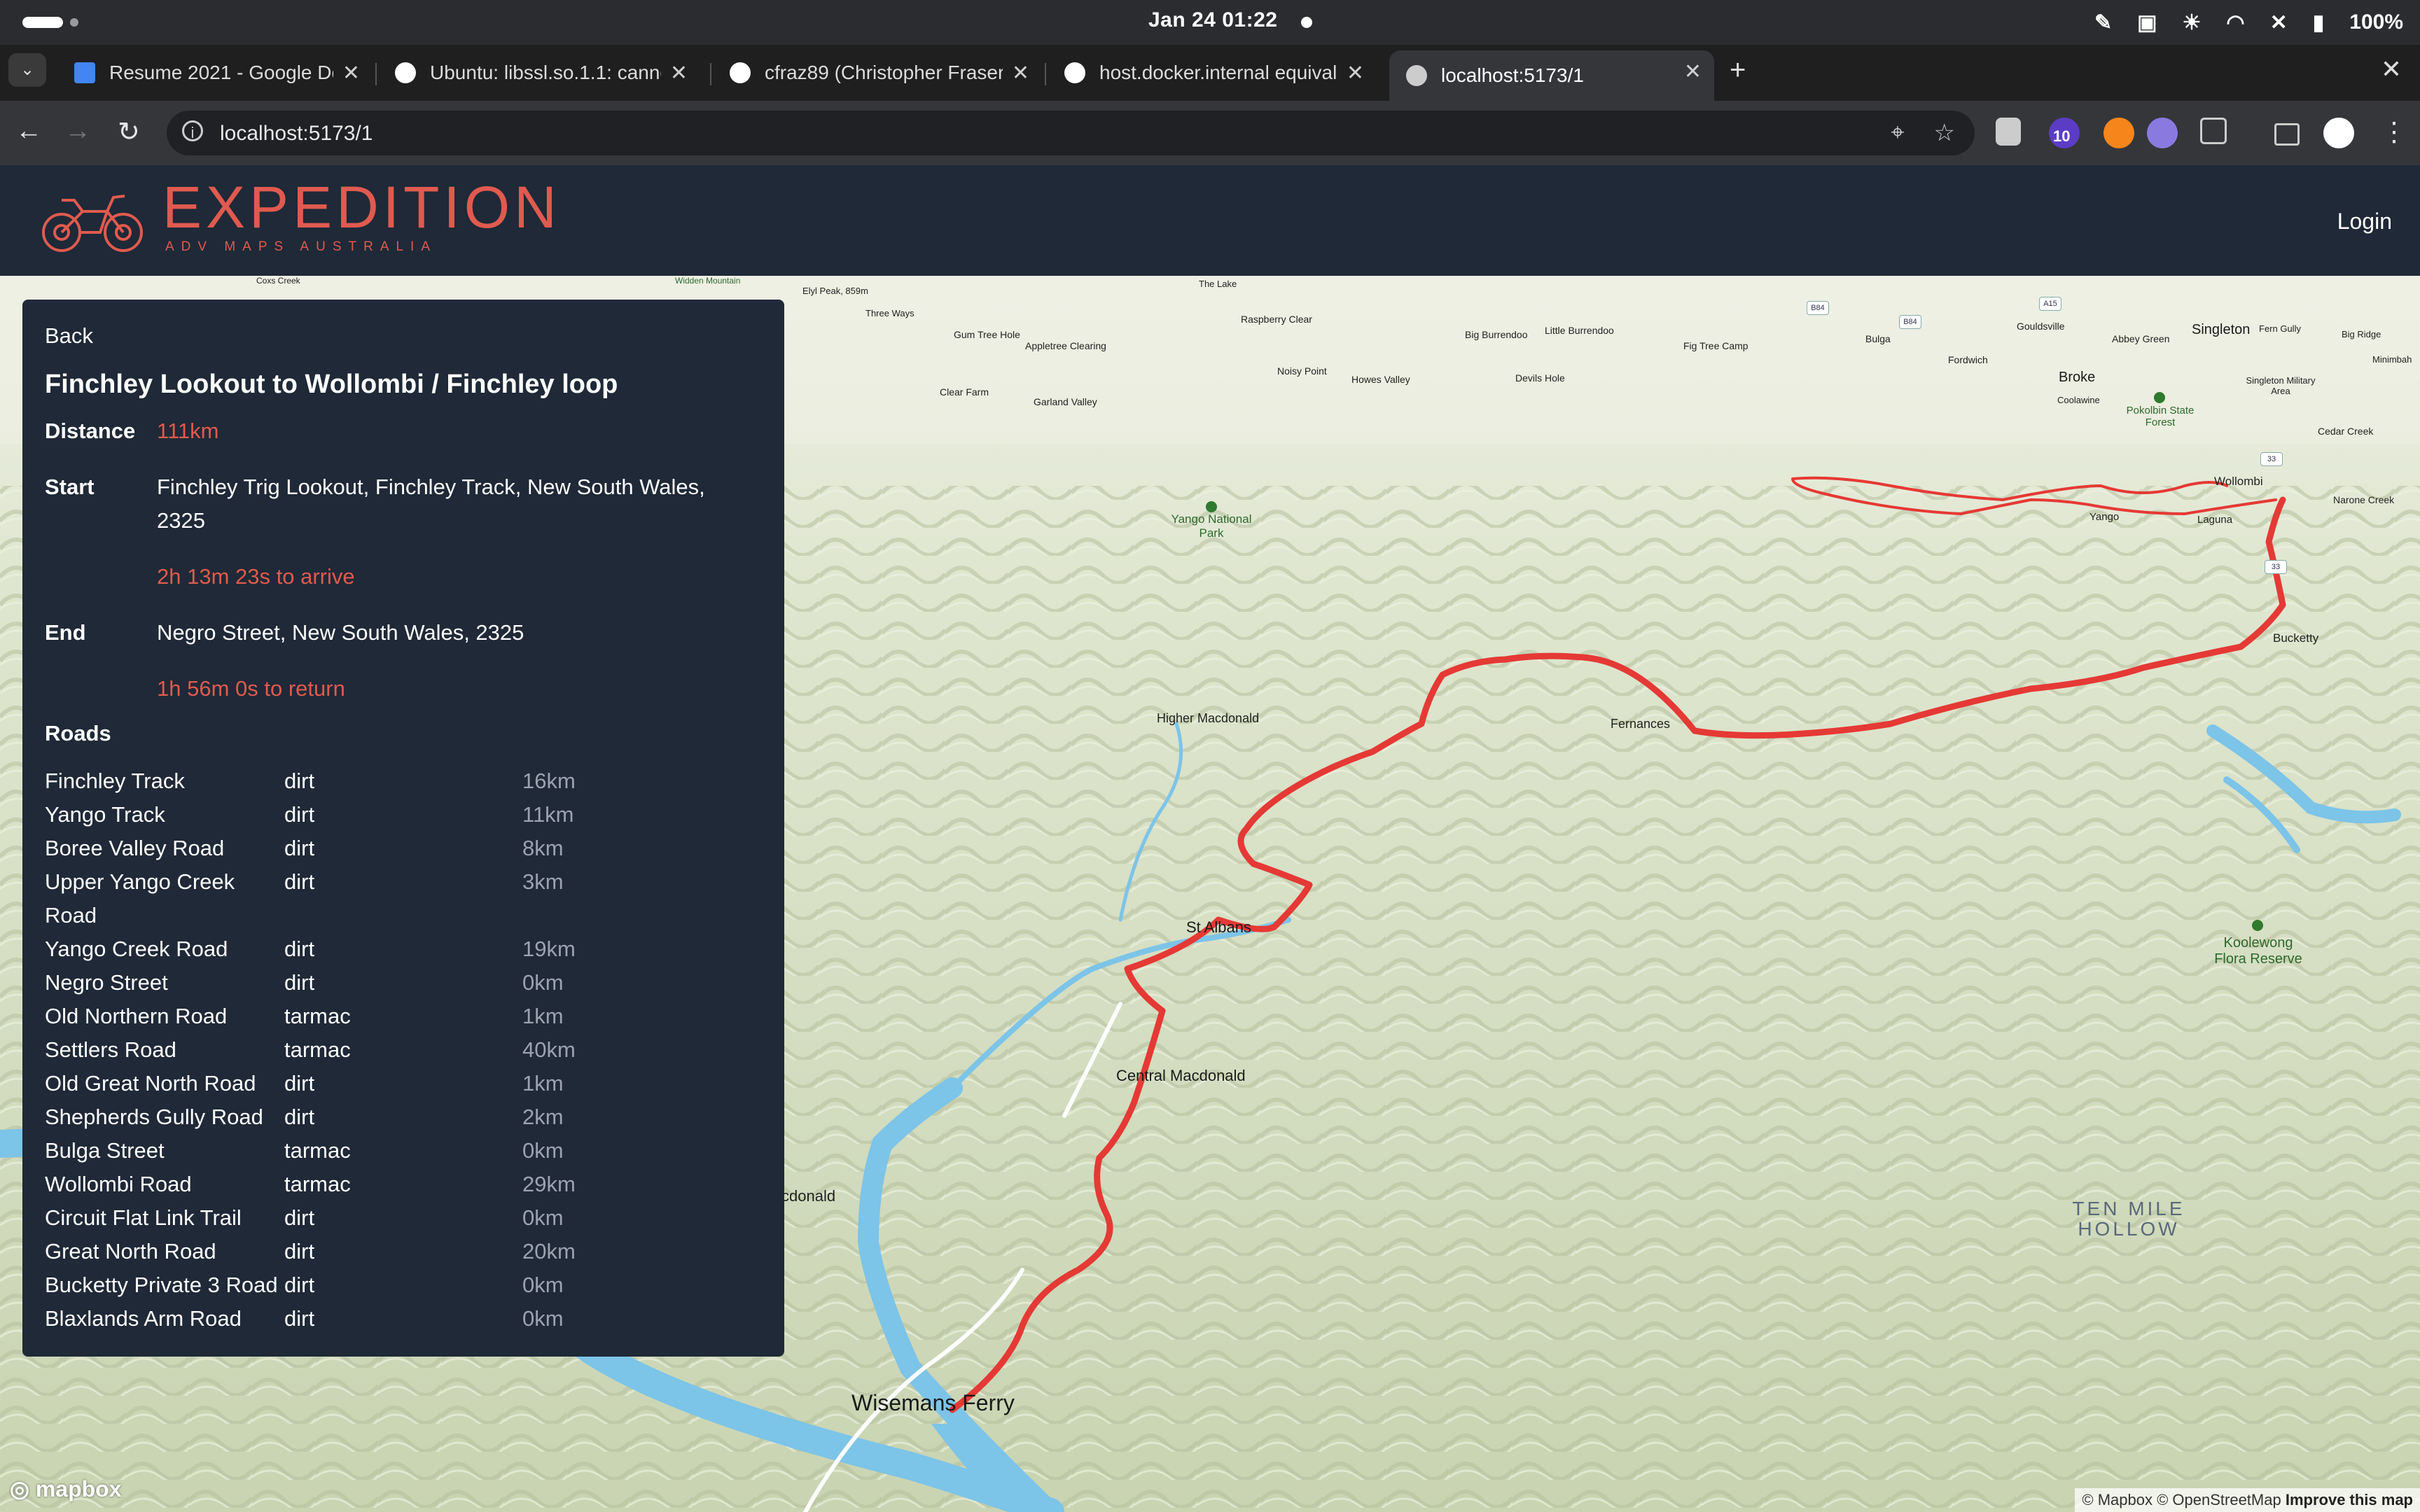 The image size is (2420, 1512). I want to click on bookmark-star-icon: ☆, so click(1944, 133).